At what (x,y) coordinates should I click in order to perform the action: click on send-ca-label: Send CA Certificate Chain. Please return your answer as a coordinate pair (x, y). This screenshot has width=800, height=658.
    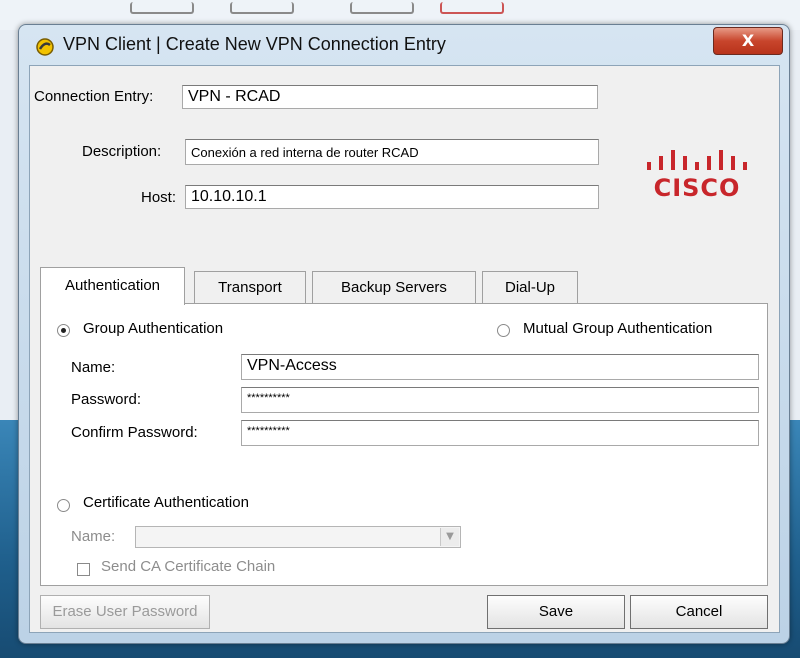
    Looking at the image, I should click on (188, 566).